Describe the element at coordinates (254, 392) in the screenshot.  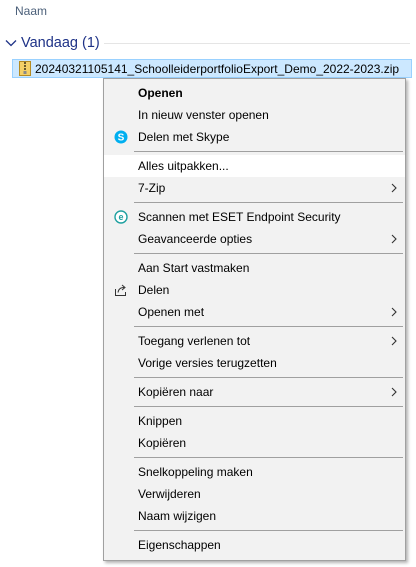
I see `menu-item-kopieren-naar: Kopiëren naar` at that location.